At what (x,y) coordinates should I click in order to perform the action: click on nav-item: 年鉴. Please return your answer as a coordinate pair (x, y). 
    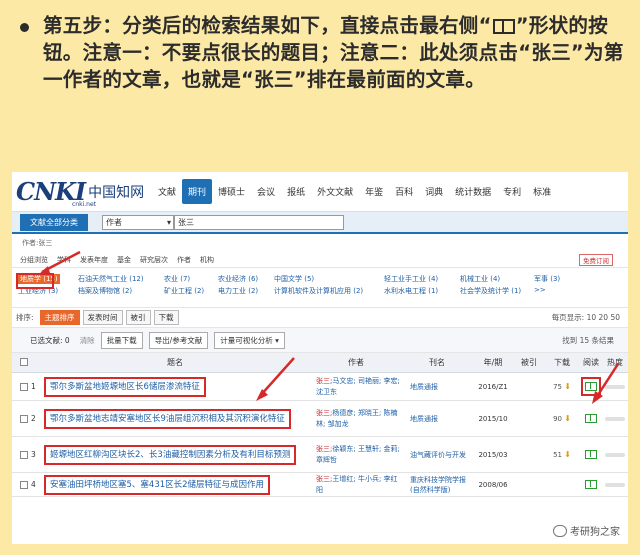
    Looking at the image, I should click on (374, 191).